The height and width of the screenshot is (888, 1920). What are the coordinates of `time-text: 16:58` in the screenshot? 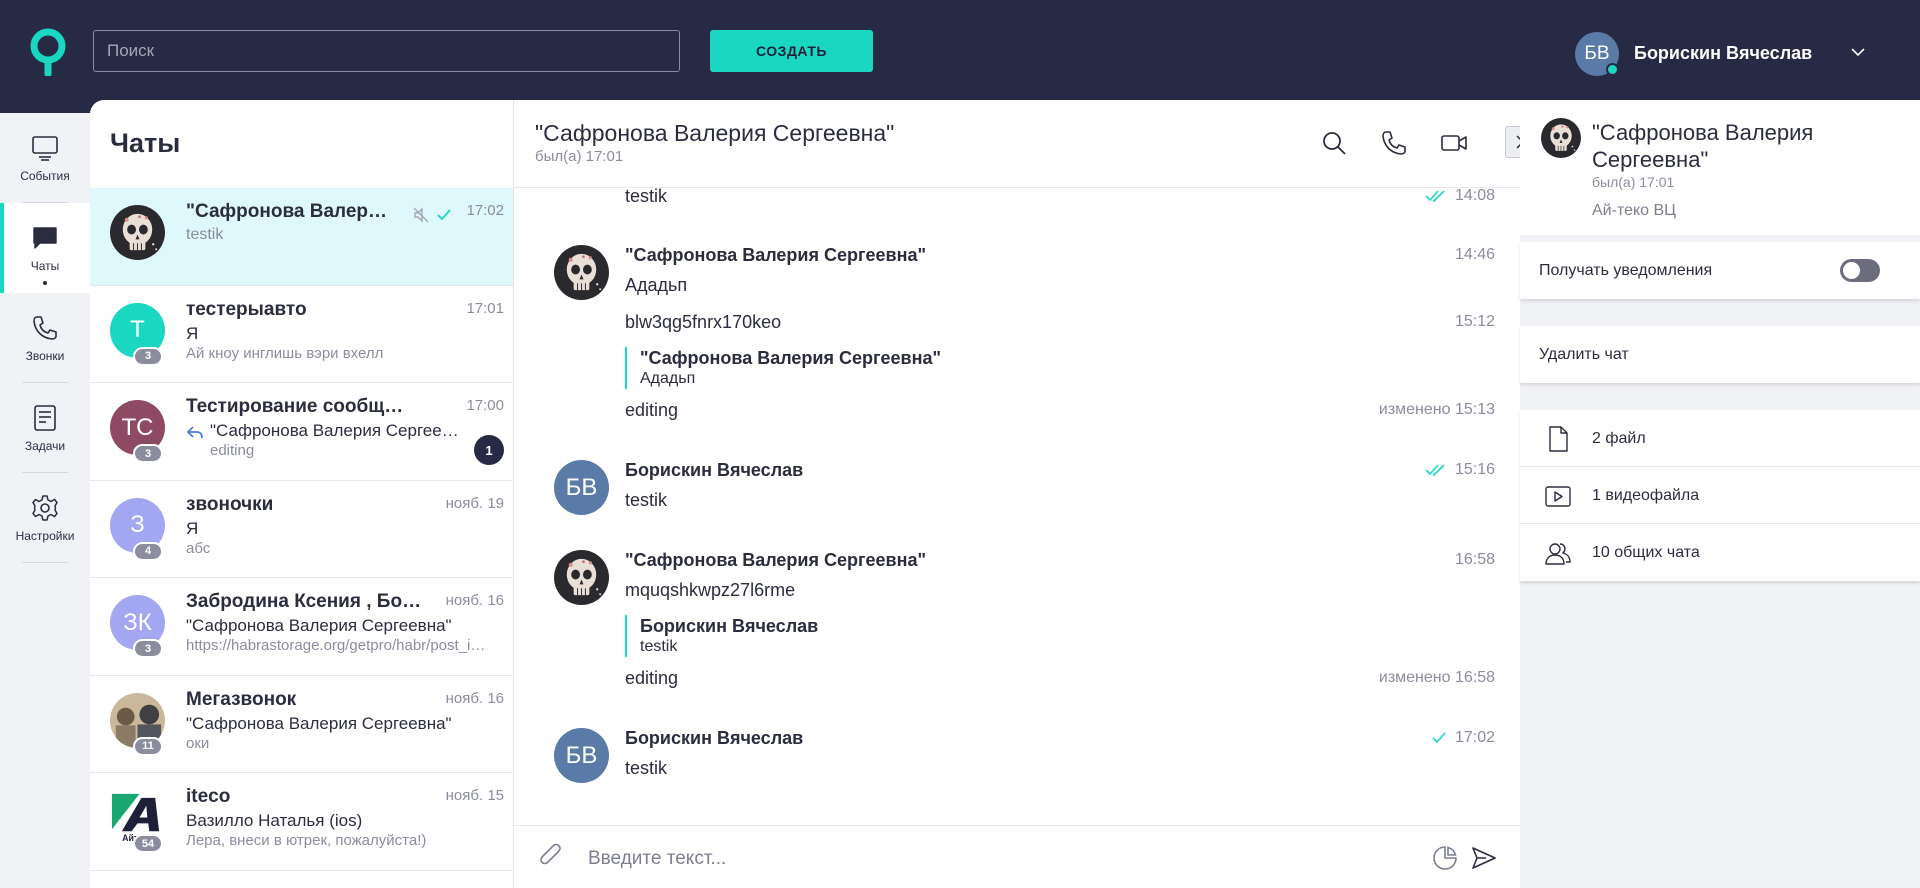 It's located at (1474, 559).